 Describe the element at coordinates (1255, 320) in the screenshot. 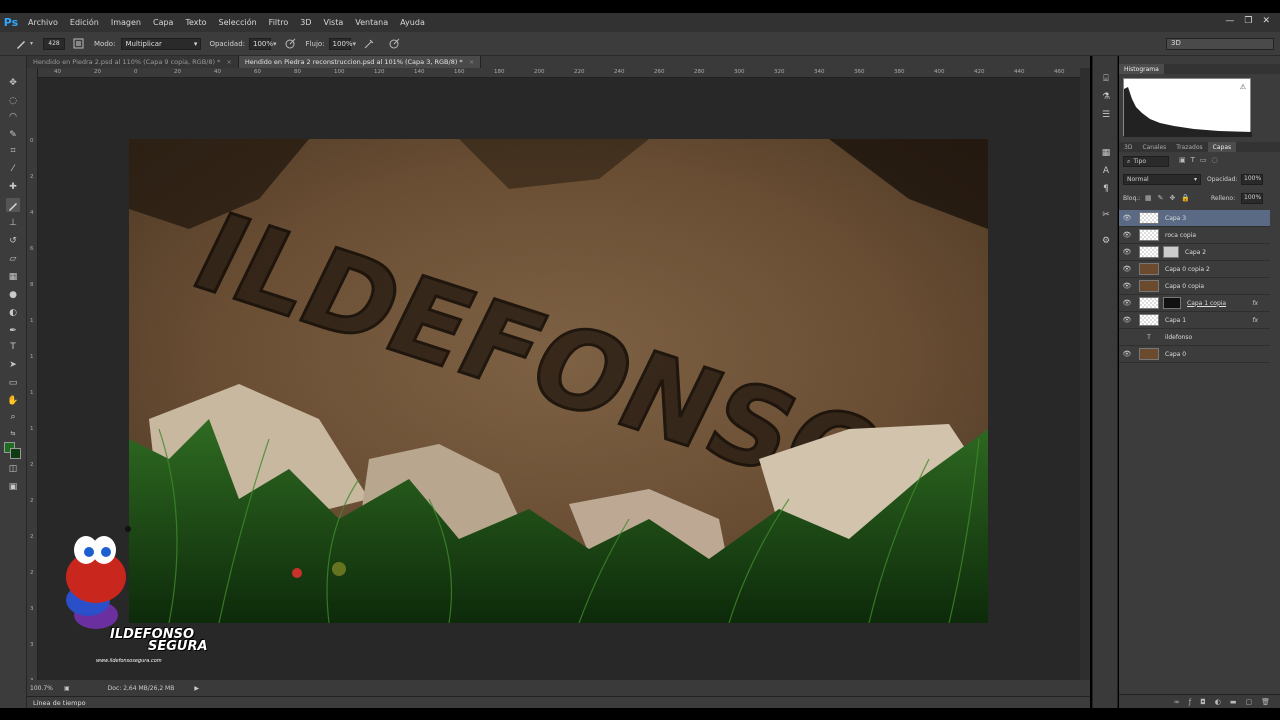

I see `layer-effects-icon: fx` at that location.